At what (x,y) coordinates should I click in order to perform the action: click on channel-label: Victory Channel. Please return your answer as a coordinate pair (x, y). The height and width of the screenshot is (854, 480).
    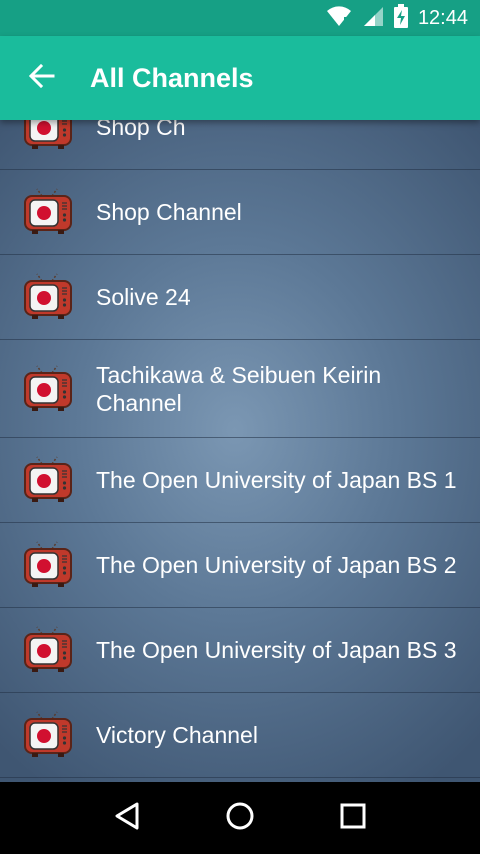
    Looking at the image, I should click on (177, 735).